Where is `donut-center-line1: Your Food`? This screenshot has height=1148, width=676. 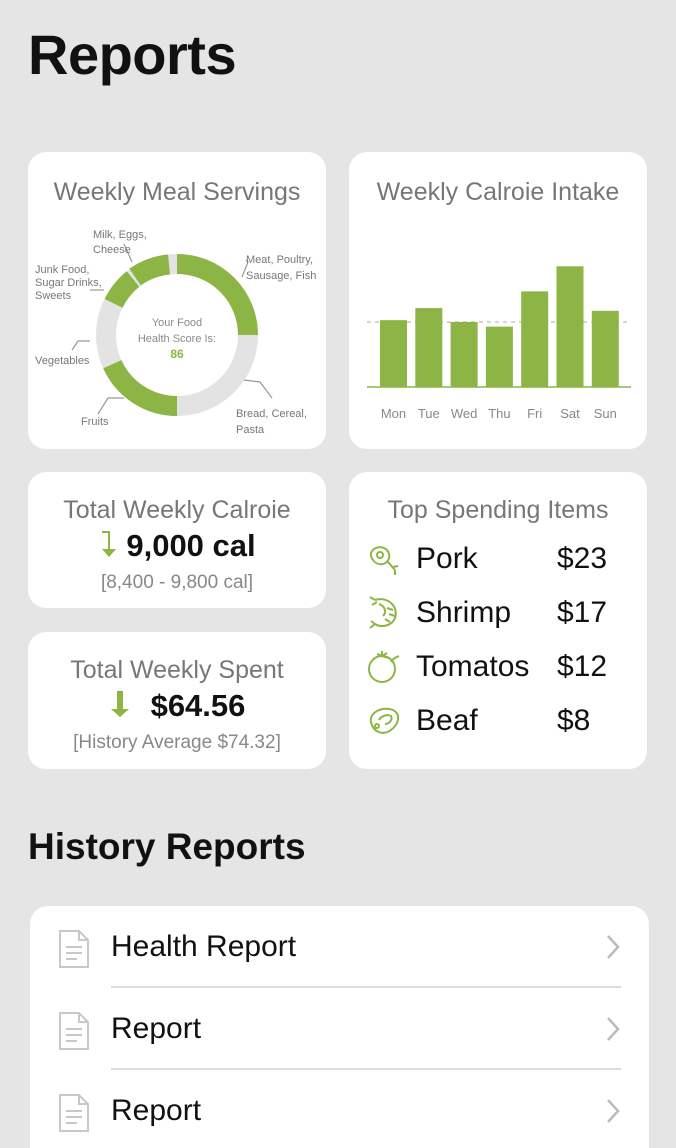
donut-center-line1: Your Food is located at coordinates (177, 323).